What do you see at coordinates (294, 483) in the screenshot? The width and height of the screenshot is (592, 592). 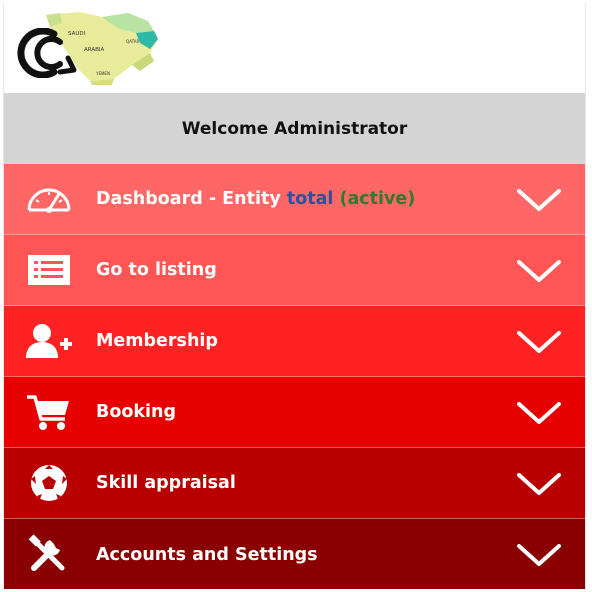 I see `menu-item-skill-appraisal: Skill appraisal` at bounding box center [294, 483].